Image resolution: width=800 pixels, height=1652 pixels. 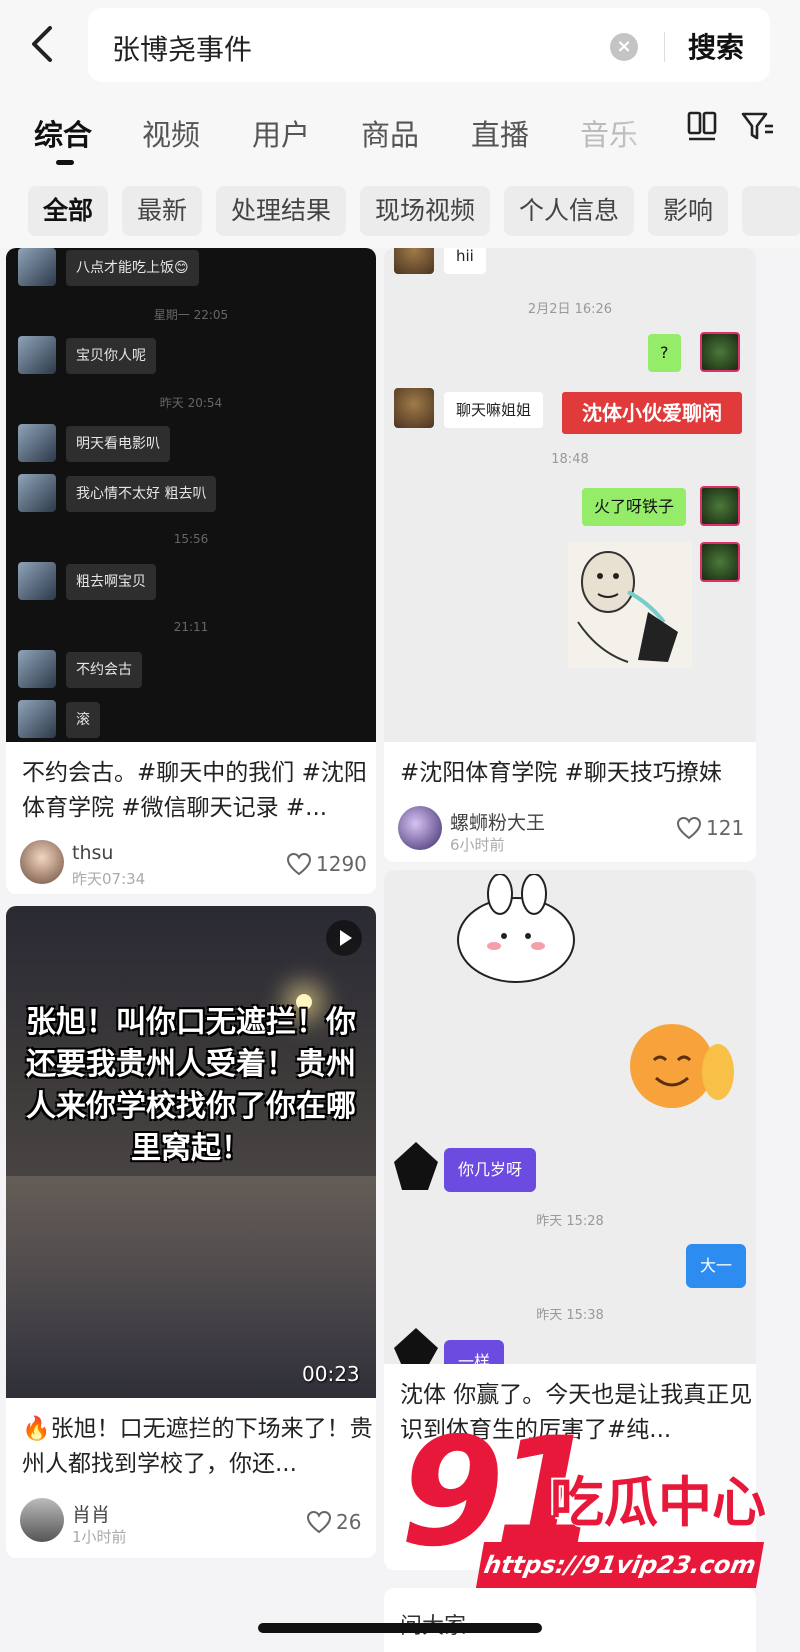 I want to click on watermark-logo: 91 吃瓜中心 https://91vip23.com, so click(x=590, y=1518).